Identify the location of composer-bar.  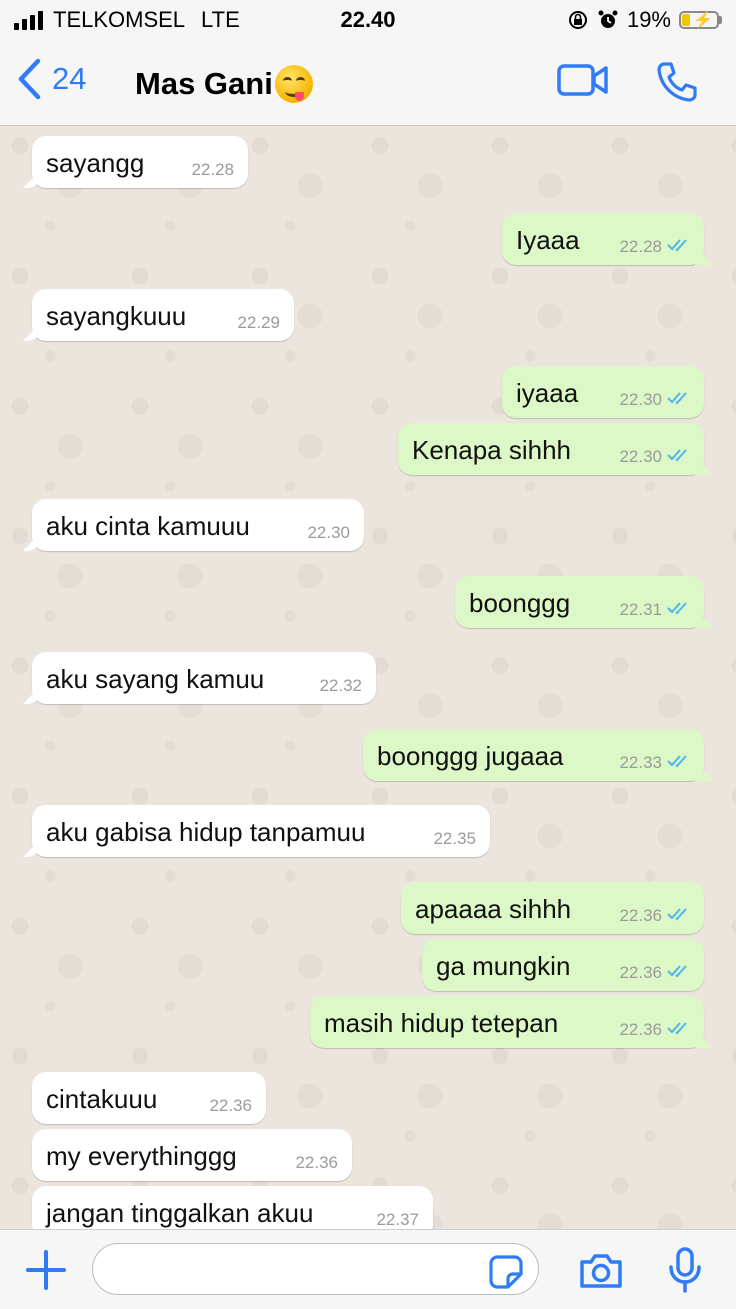
(368, 1269).